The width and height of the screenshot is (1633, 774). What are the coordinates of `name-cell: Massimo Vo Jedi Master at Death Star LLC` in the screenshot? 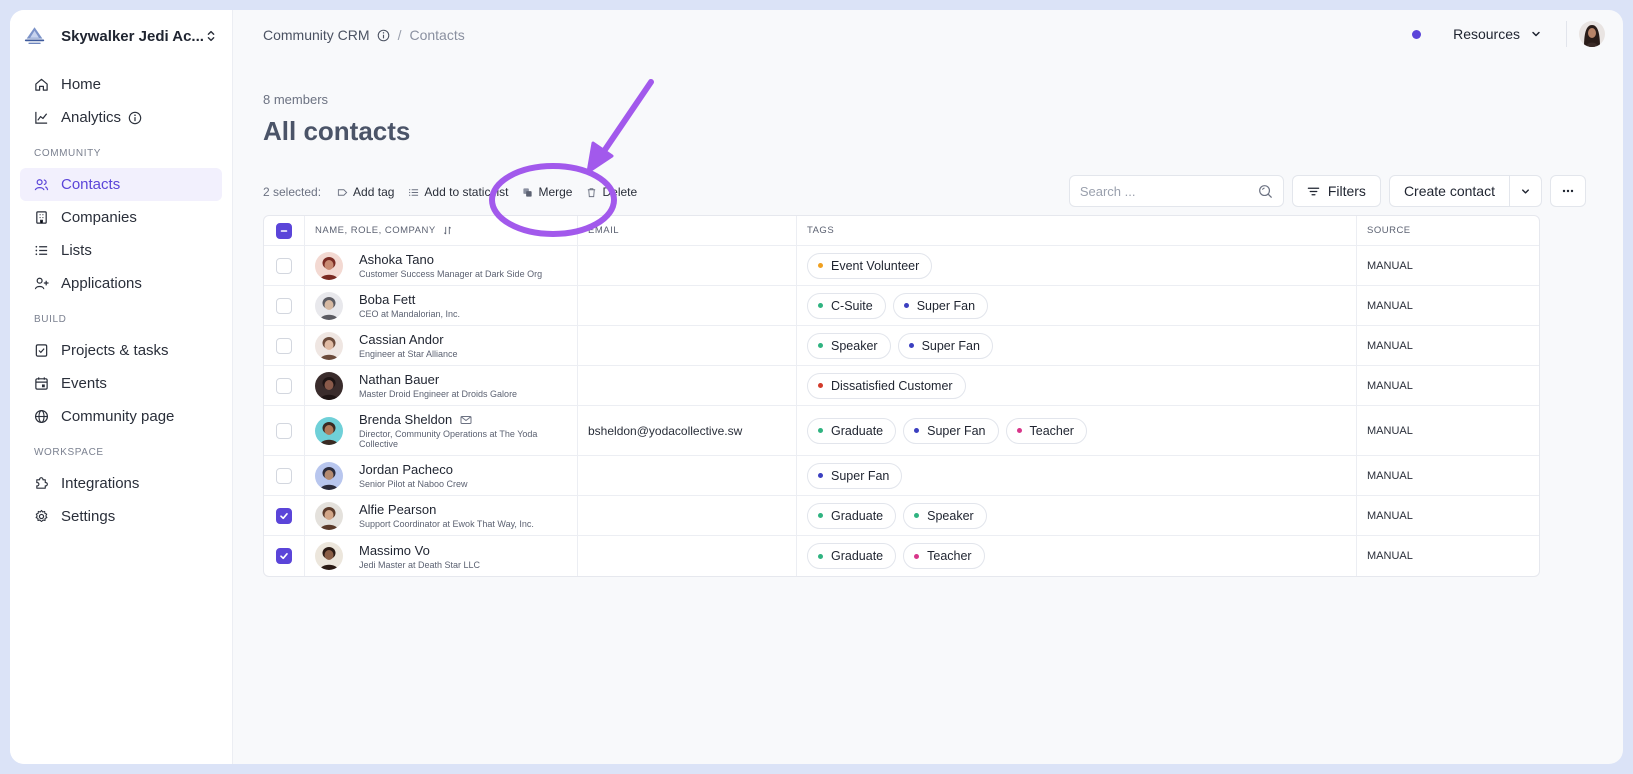 It's located at (441, 556).